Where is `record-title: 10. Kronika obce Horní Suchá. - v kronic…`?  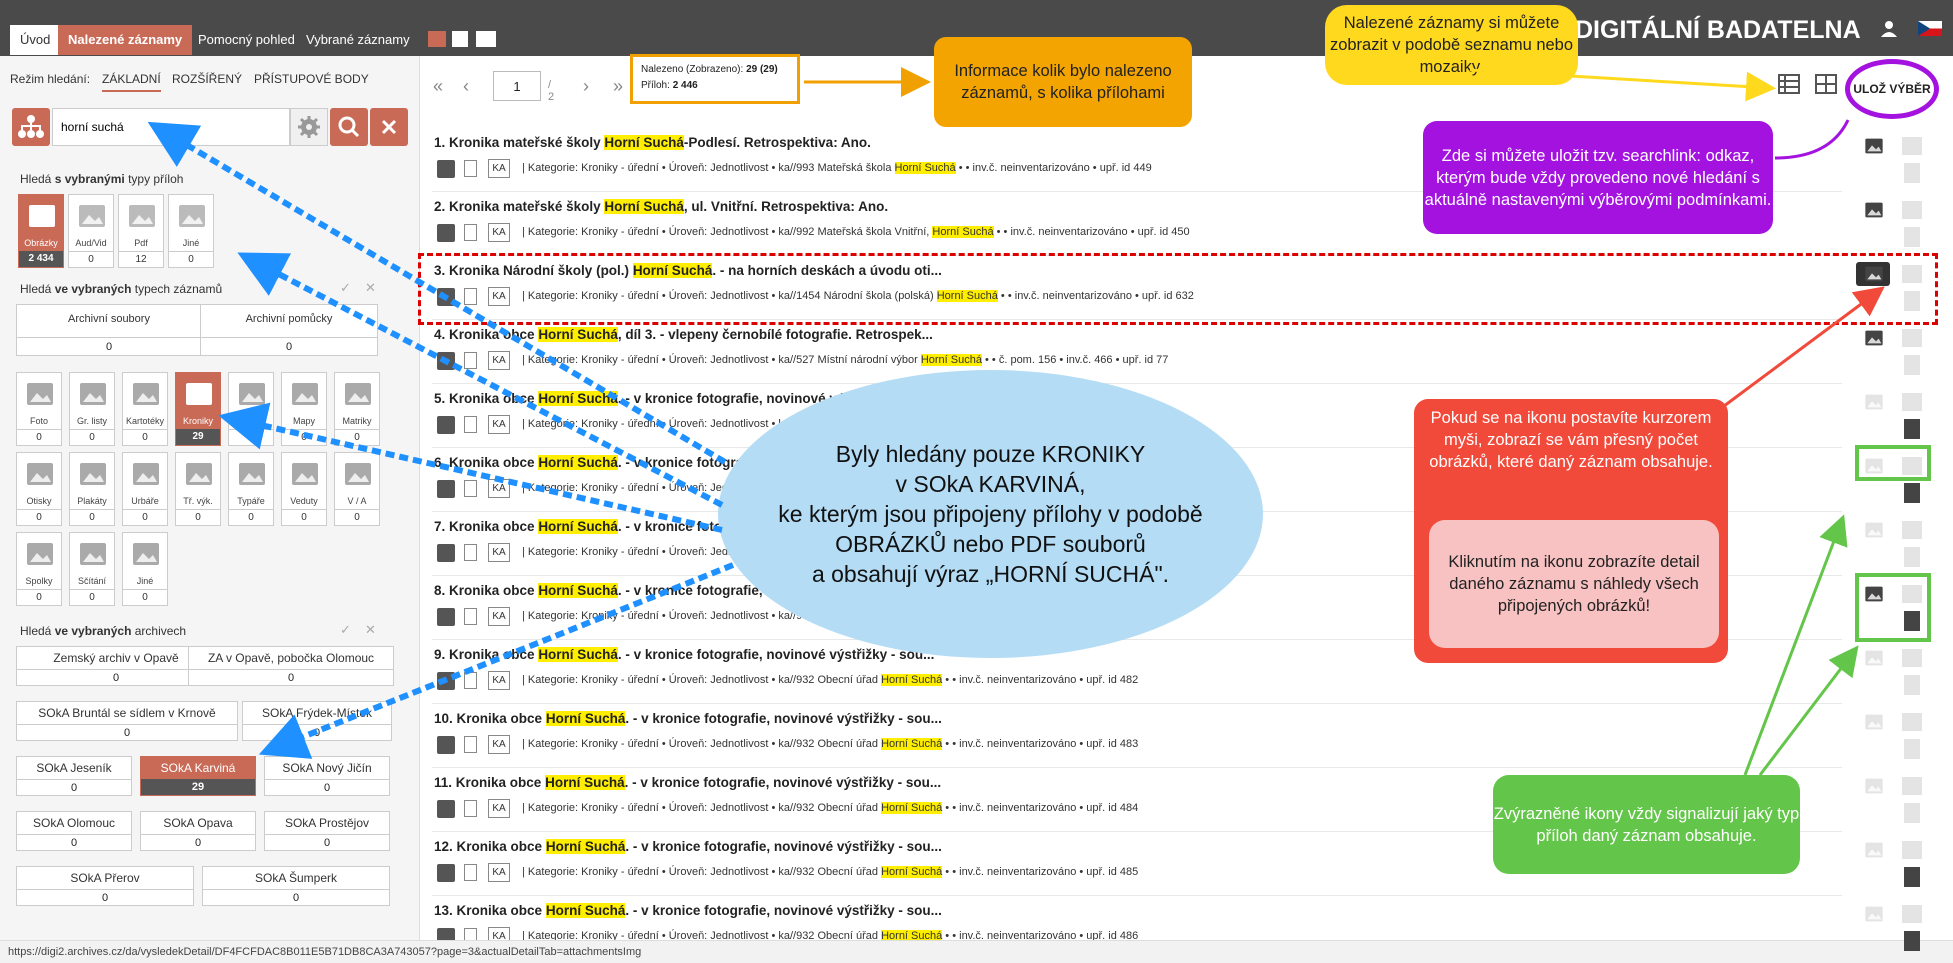 record-title: 10. Kronika obce Horní Suchá. - v kronic… is located at coordinates (688, 718).